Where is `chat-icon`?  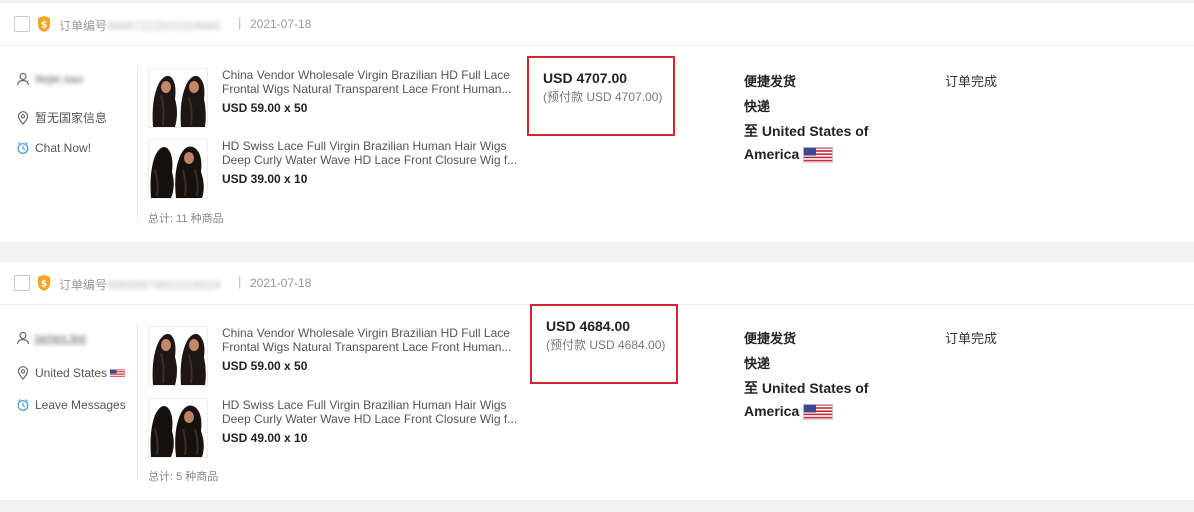
chat-icon is located at coordinates (23, 148).